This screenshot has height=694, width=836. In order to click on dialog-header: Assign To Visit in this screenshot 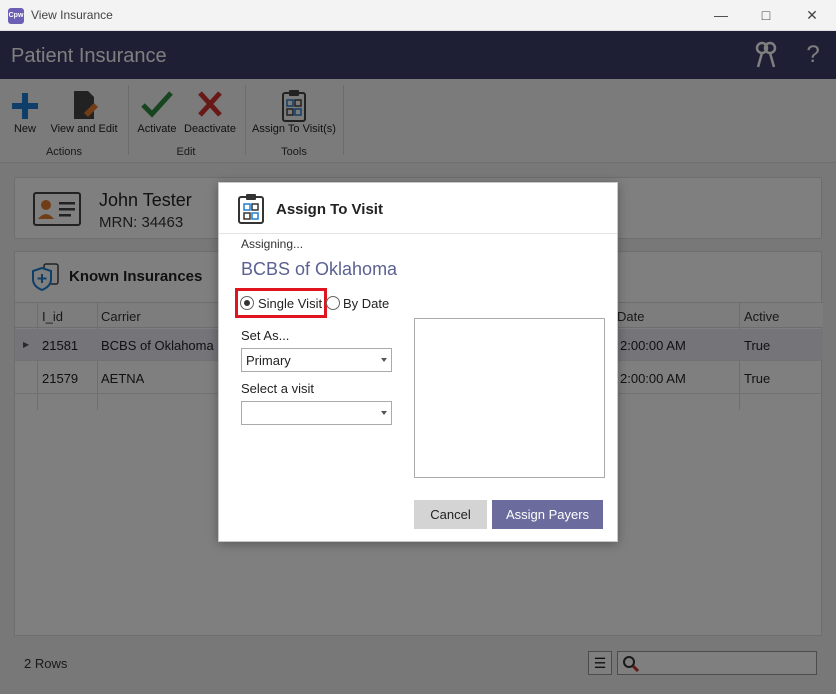, I will do `click(418, 208)`.